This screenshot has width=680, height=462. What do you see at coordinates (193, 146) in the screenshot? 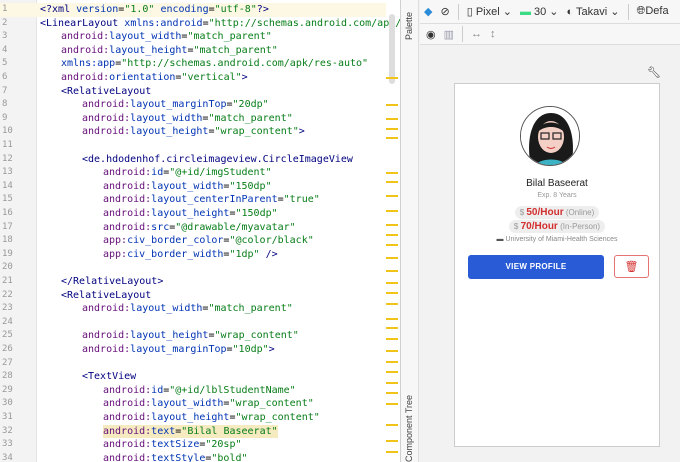
I see `code-line: 11` at bounding box center [193, 146].